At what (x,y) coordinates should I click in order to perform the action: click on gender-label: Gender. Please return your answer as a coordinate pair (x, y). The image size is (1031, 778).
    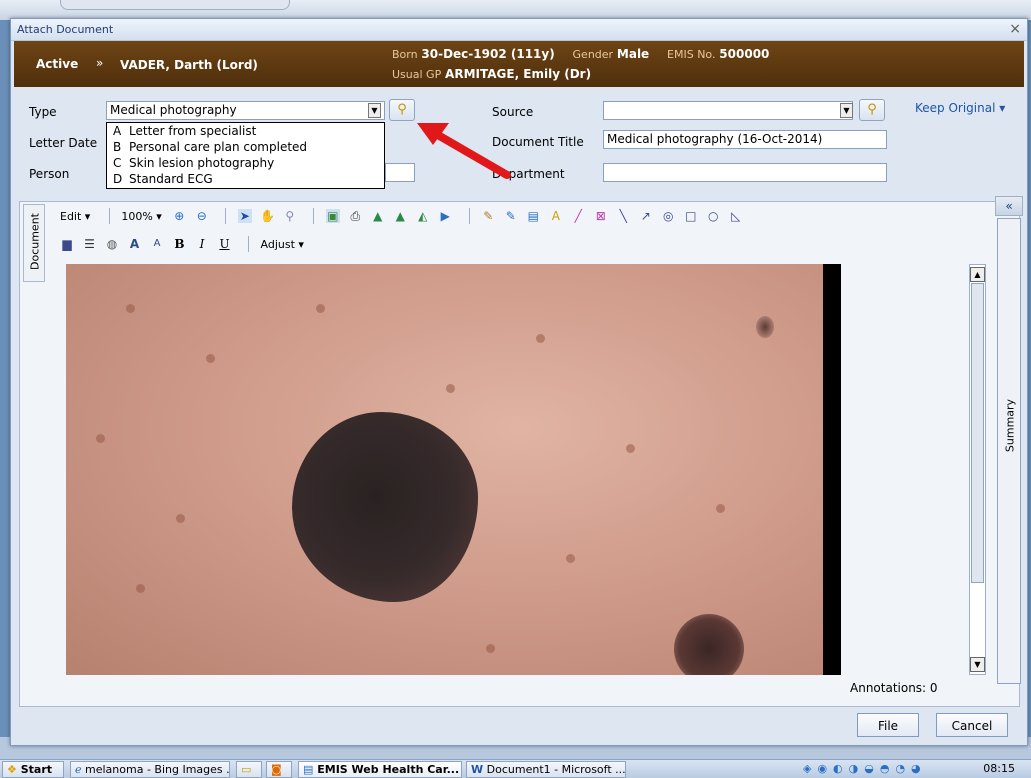
    Looking at the image, I should click on (593, 54).